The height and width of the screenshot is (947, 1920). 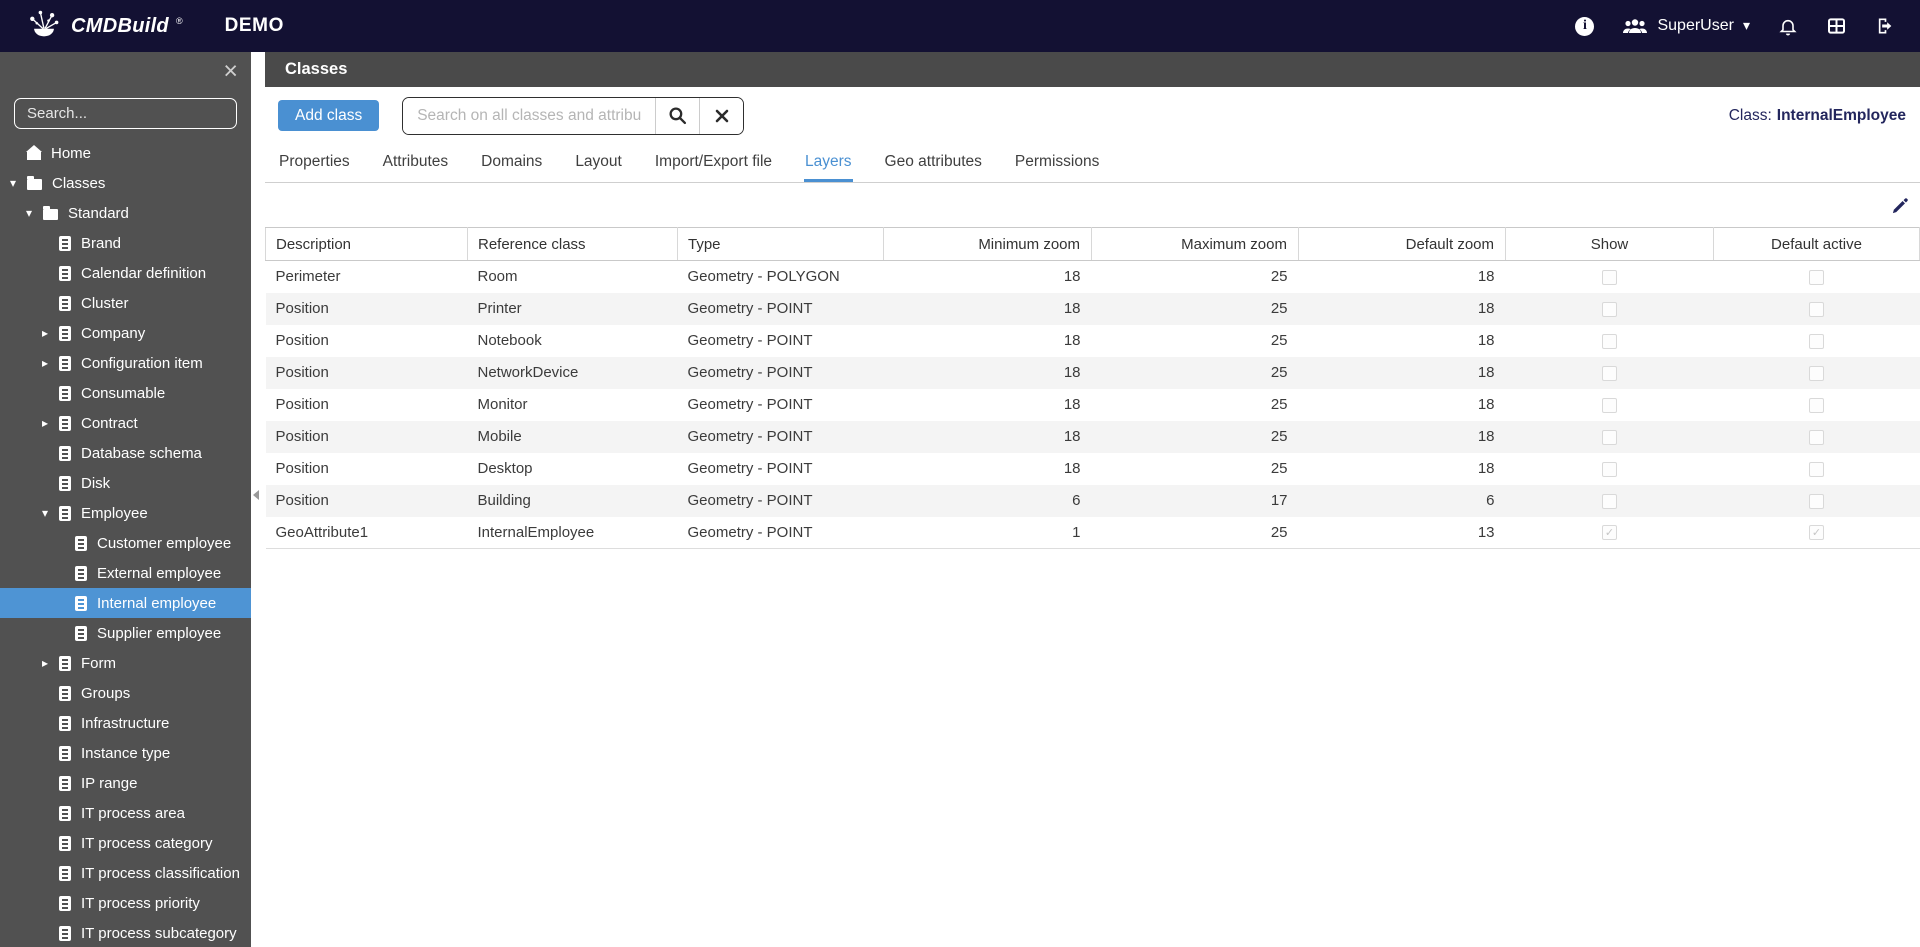 What do you see at coordinates (1686, 26) in the screenshot?
I see `user-menu: SuperUser` at bounding box center [1686, 26].